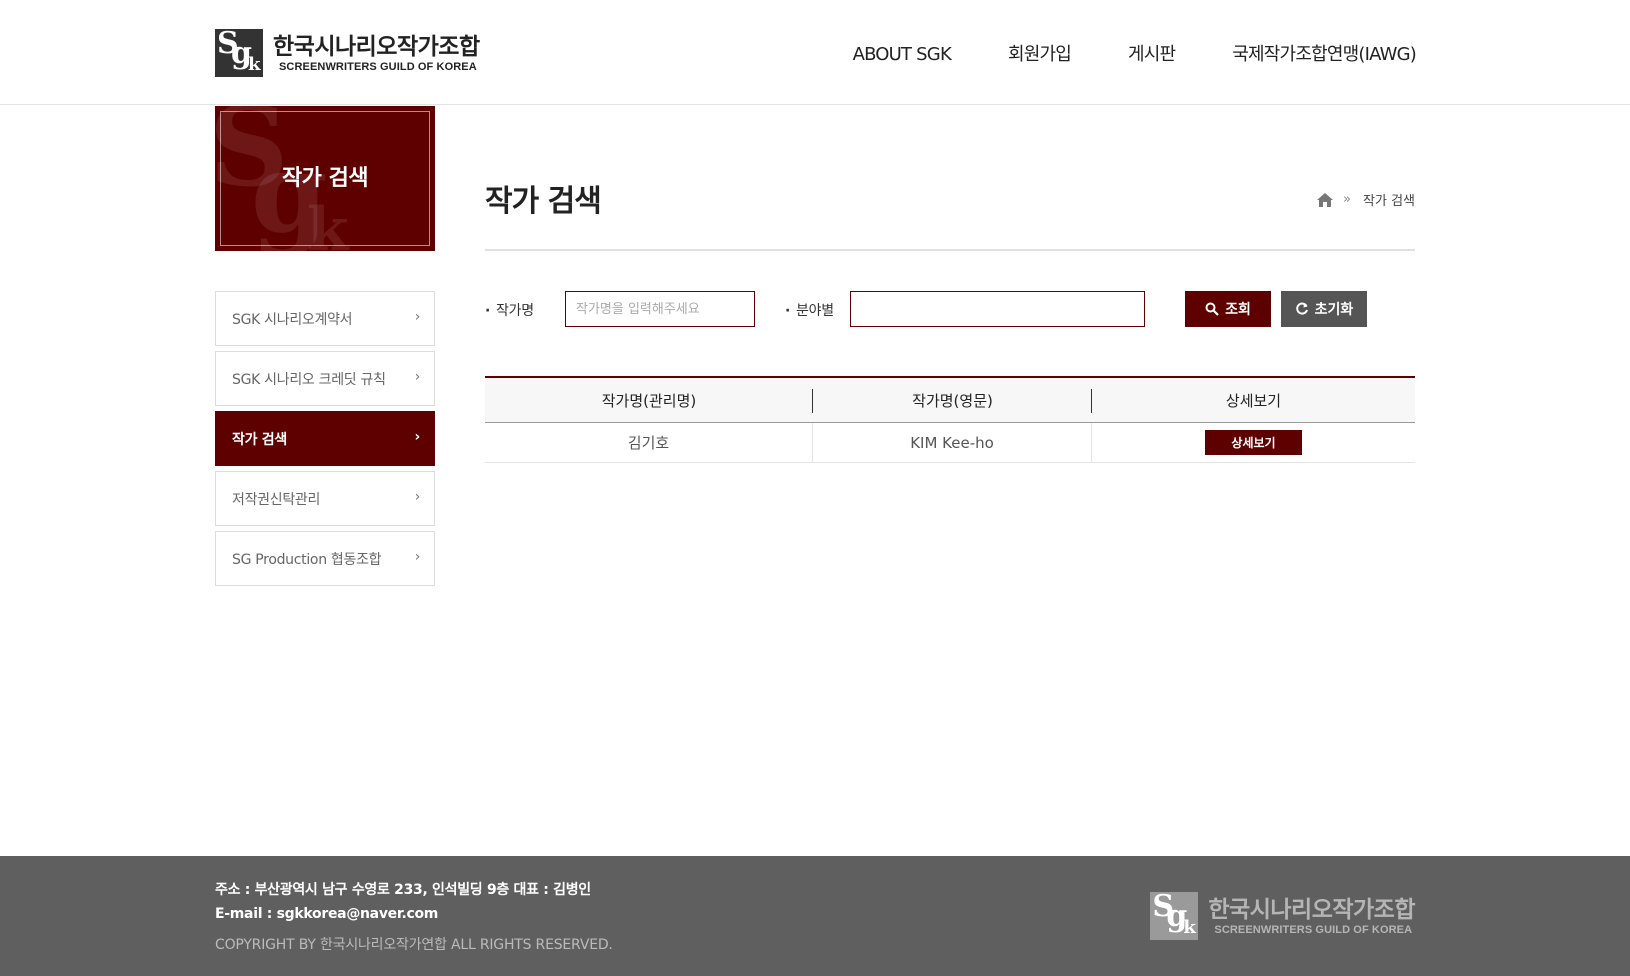 The height and width of the screenshot is (976, 1630). I want to click on nav-item-join: 회원가입, so click(1040, 55).